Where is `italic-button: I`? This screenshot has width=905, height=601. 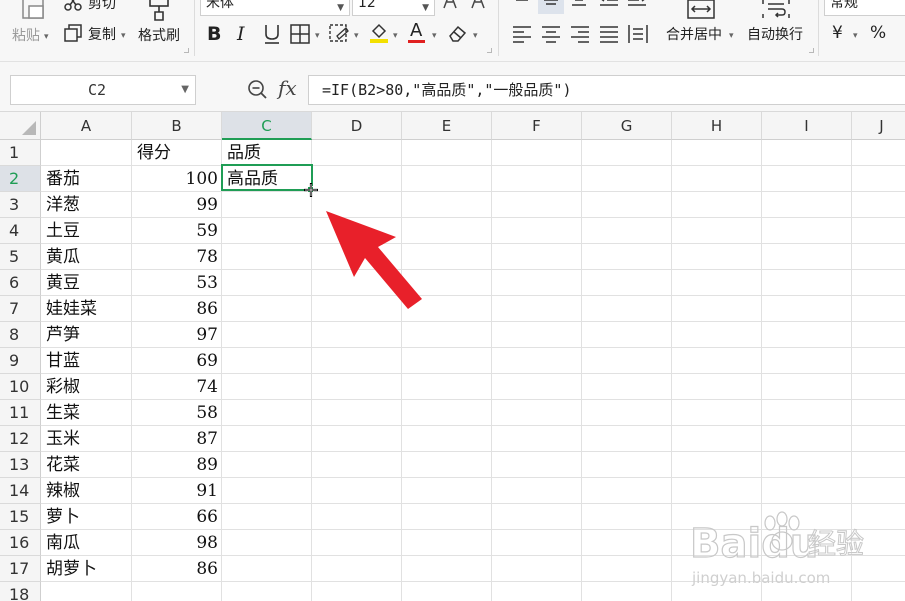 italic-button: I is located at coordinates (241, 34).